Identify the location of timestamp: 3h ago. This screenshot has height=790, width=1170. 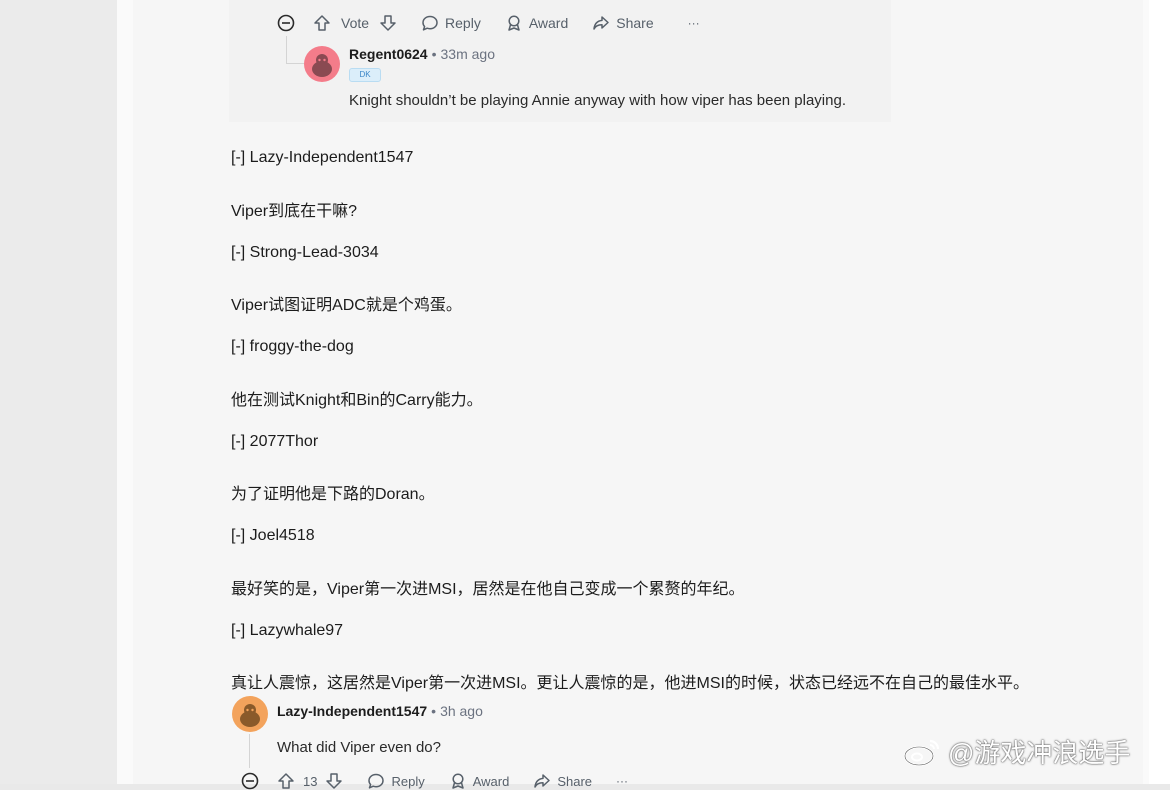
(461, 711).